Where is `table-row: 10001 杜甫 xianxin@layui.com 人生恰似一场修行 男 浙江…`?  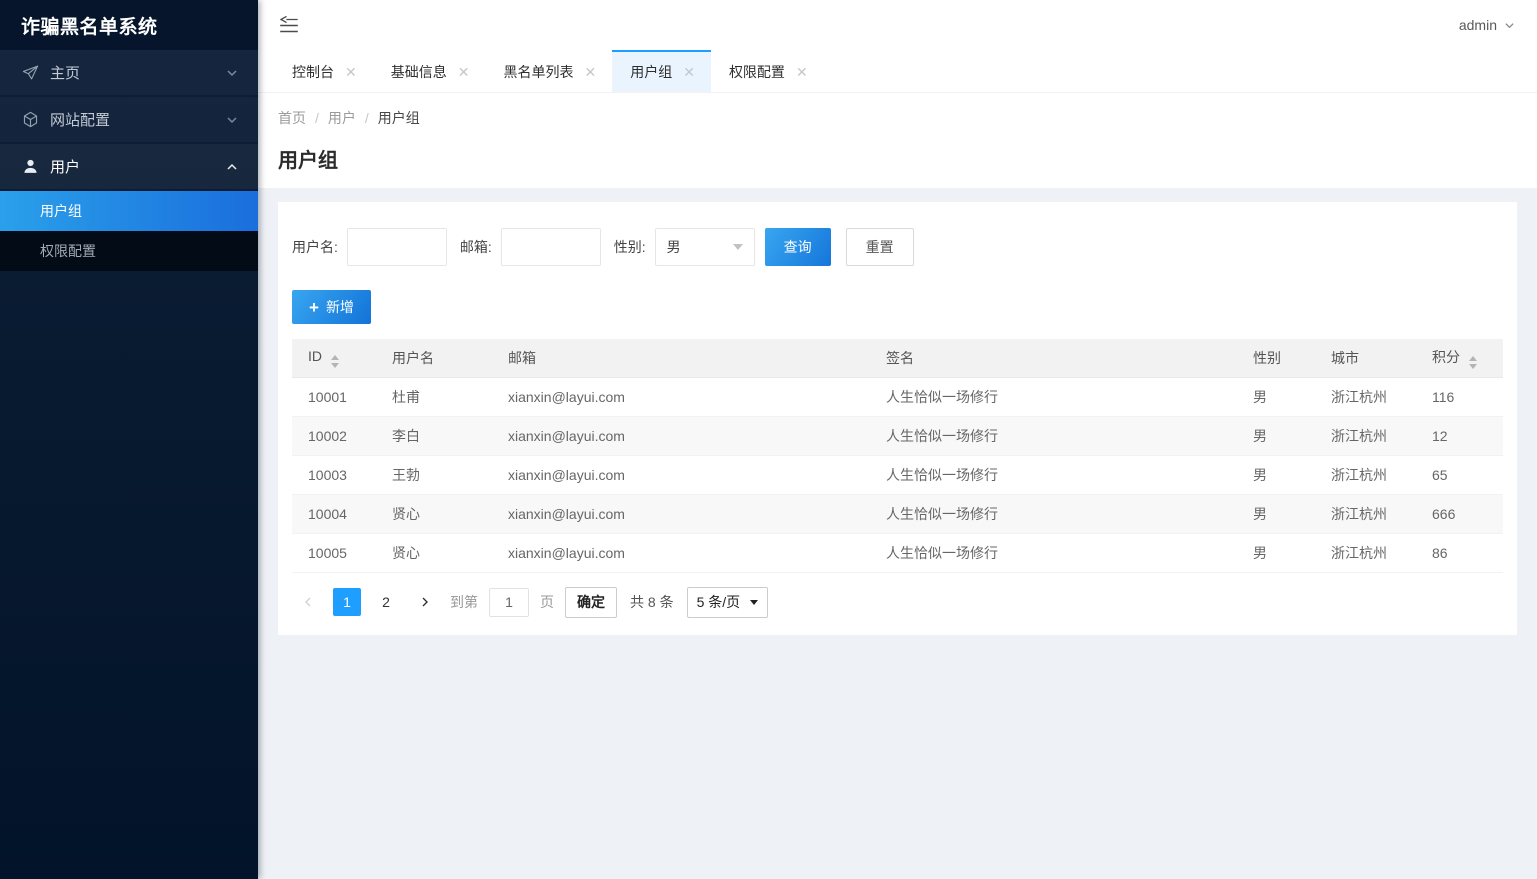
table-row: 10001 杜甫 xianxin@layui.com 人生恰似一场修行 男 浙江… is located at coordinates (897, 397).